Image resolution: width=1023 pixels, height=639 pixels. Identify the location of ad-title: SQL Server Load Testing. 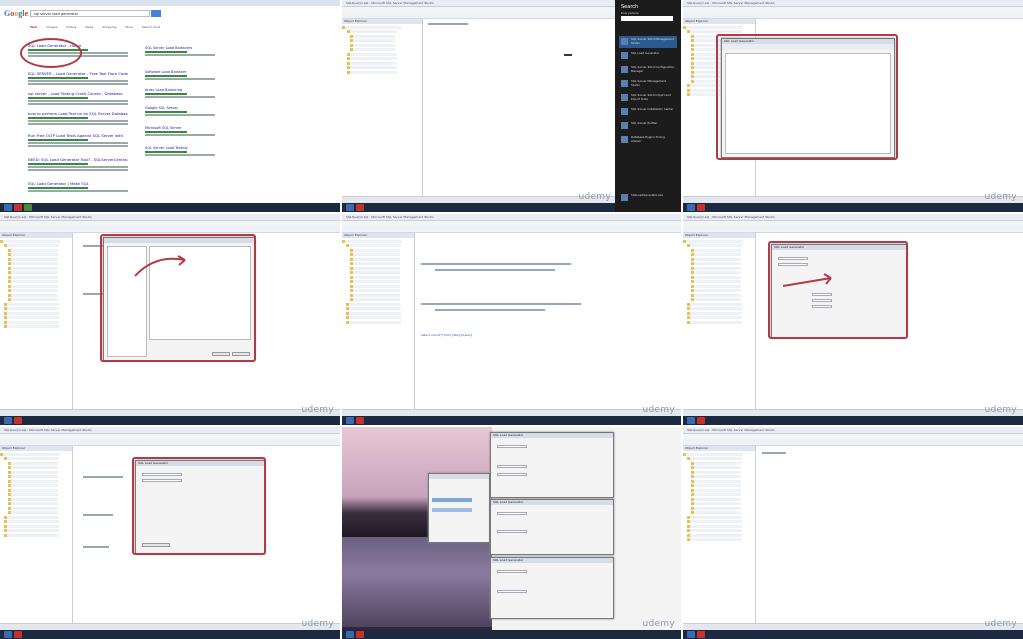
(180, 148).